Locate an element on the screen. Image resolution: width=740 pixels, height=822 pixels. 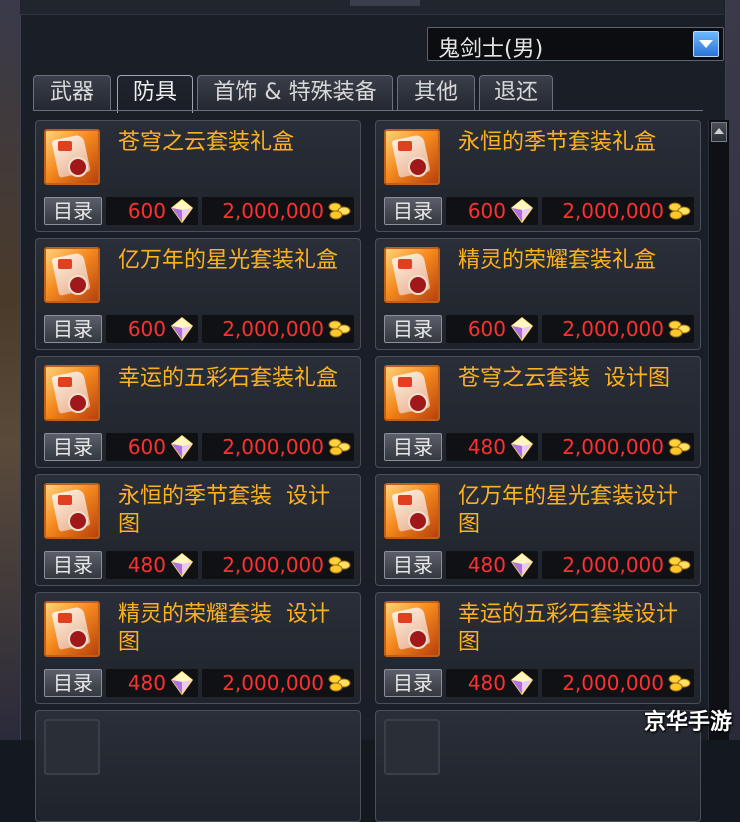
tab-other: 其他 is located at coordinates (436, 93).